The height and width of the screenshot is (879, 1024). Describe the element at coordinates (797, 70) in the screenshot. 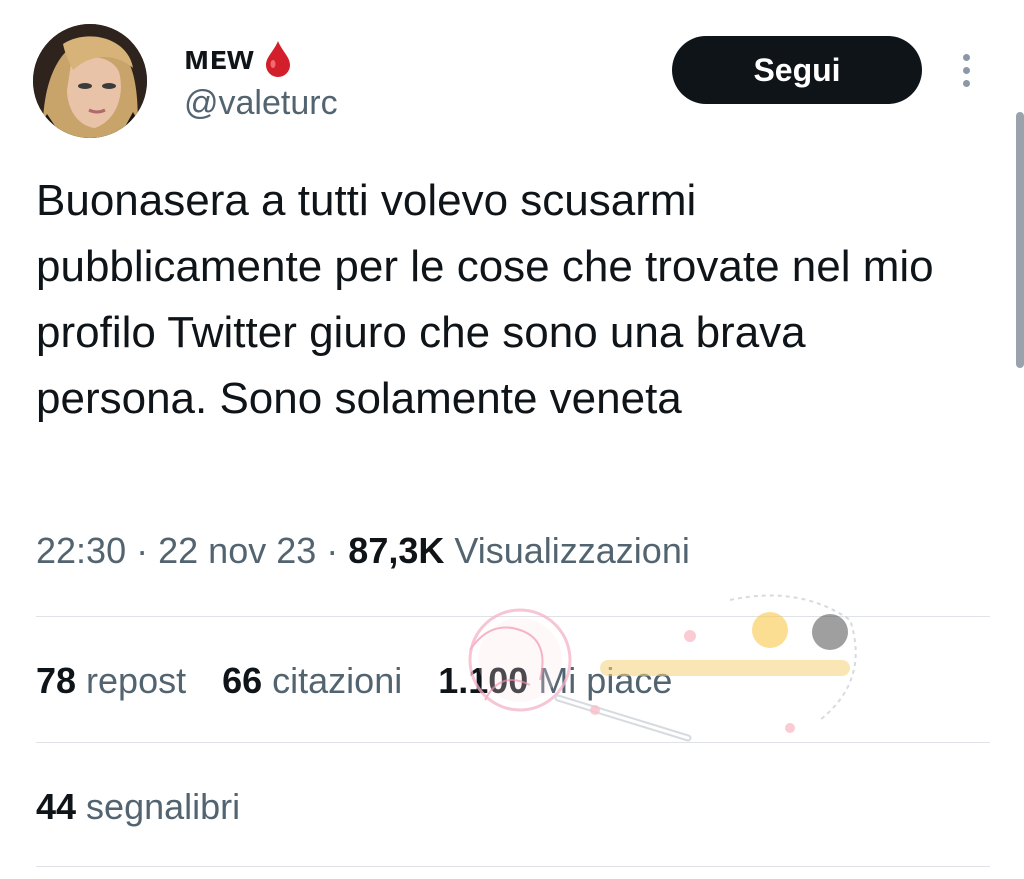

I see `follow-button: Segui` at that location.